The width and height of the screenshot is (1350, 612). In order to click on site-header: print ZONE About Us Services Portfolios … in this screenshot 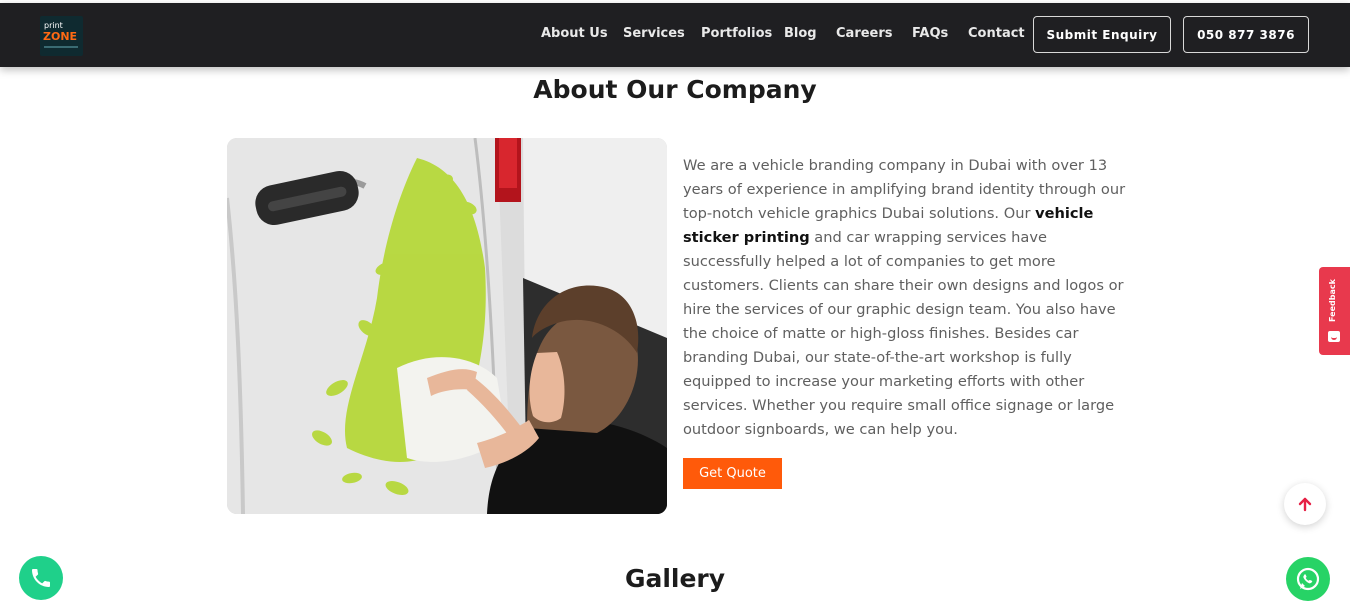, I will do `click(675, 35)`.